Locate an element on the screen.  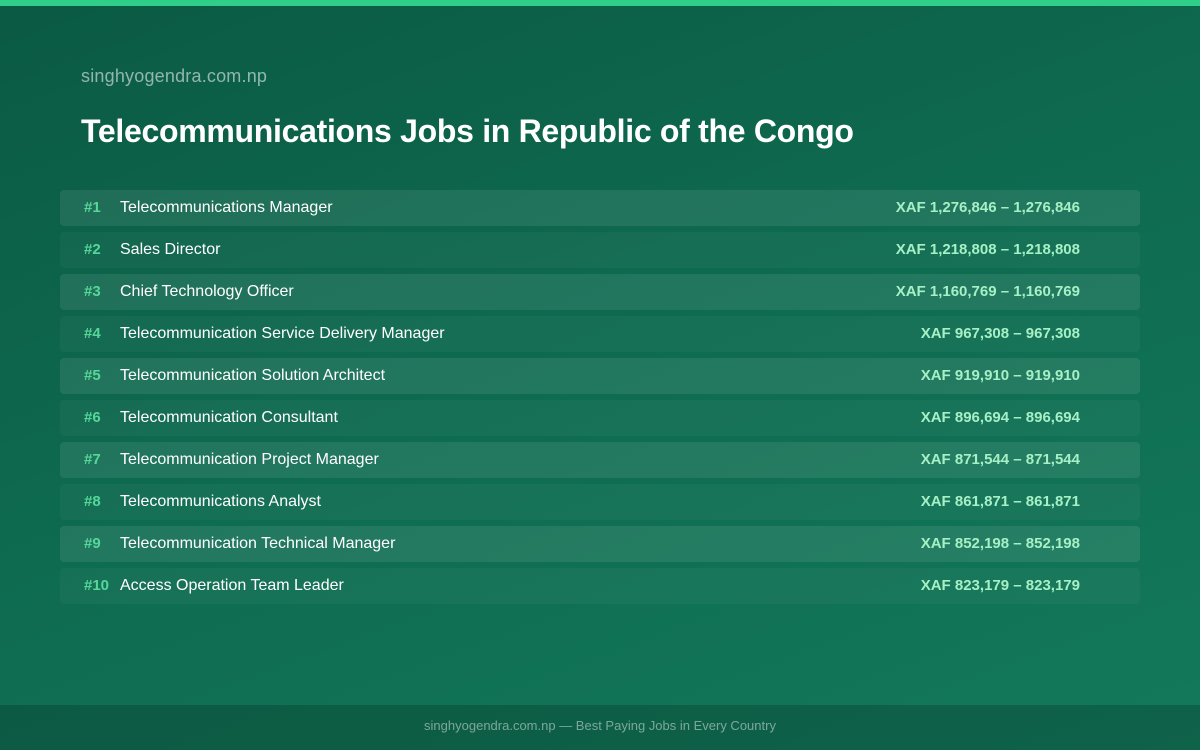
job-title: Telecommunications Analyst is located at coordinates (220, 501).